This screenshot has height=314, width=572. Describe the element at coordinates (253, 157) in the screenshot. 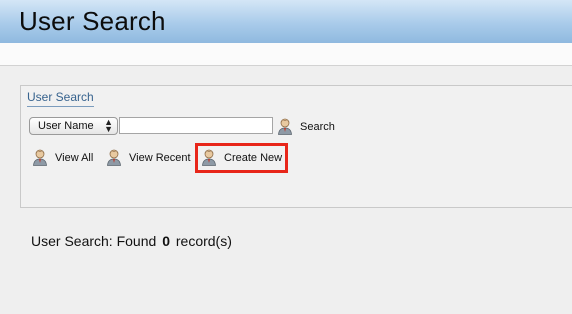

I see `create-new-label: Create New` at that location.